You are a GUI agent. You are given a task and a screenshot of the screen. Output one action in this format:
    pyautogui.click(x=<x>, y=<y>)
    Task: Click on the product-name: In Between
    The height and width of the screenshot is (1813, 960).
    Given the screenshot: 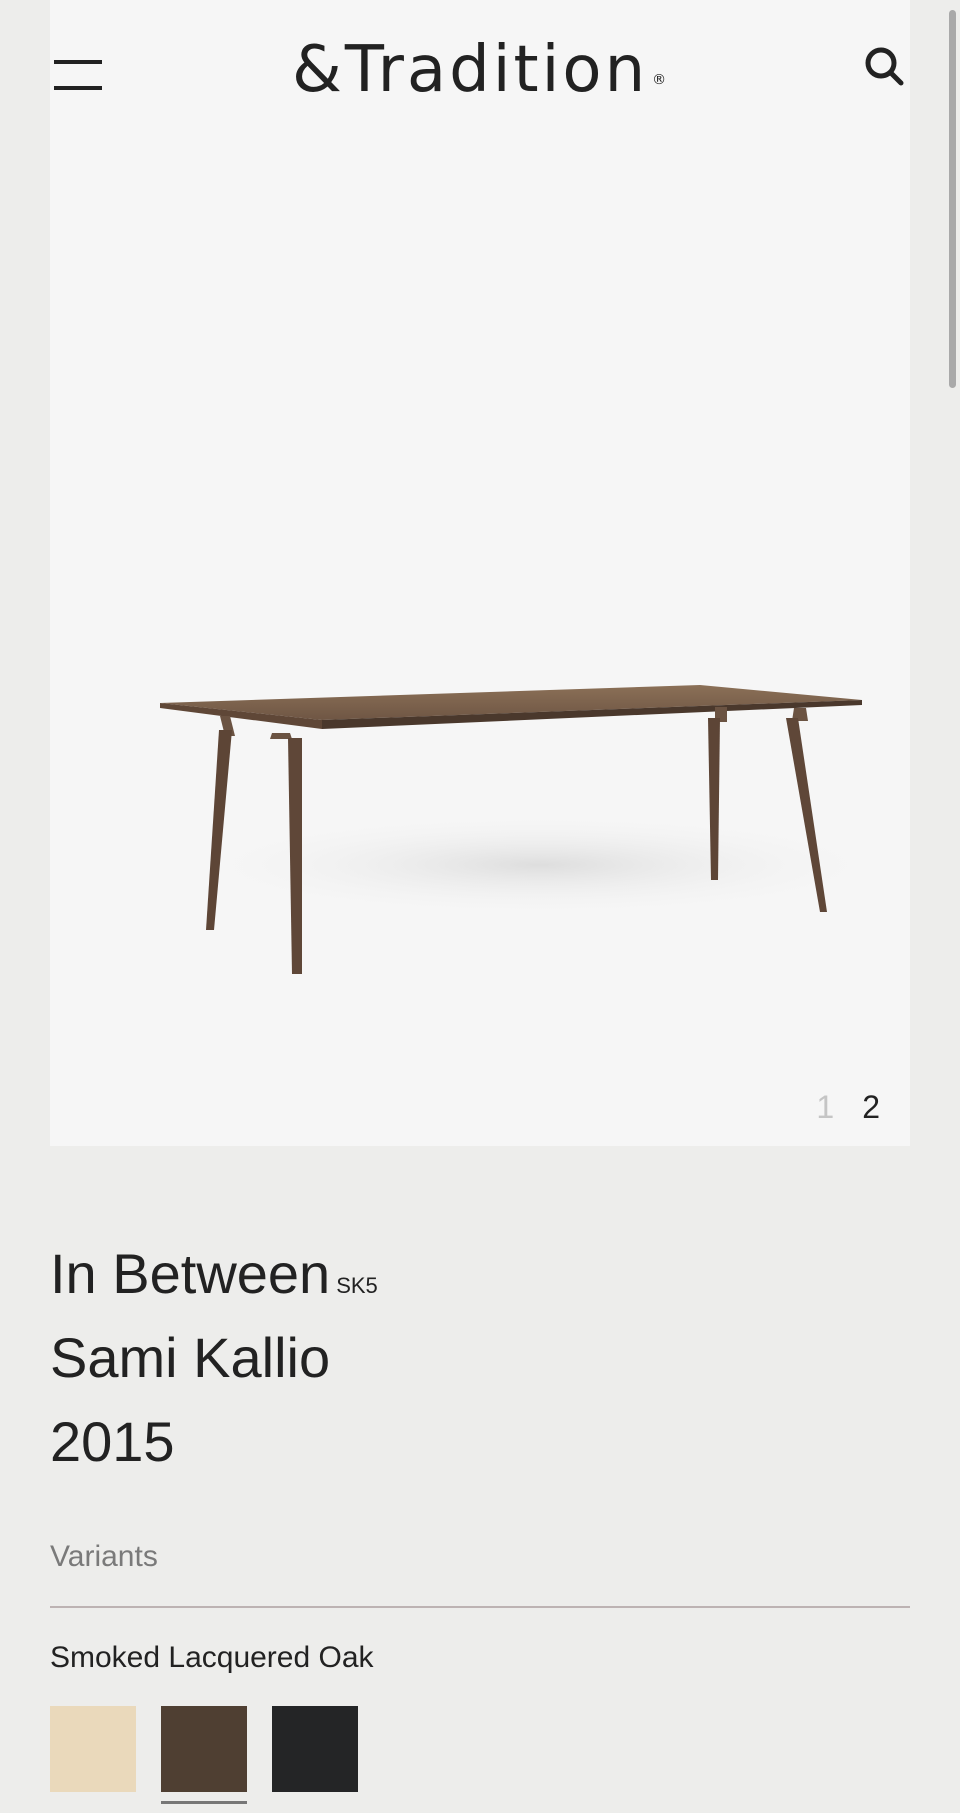 What is the action you would take?
    pyautogui.click(x=190, y=1273)
    